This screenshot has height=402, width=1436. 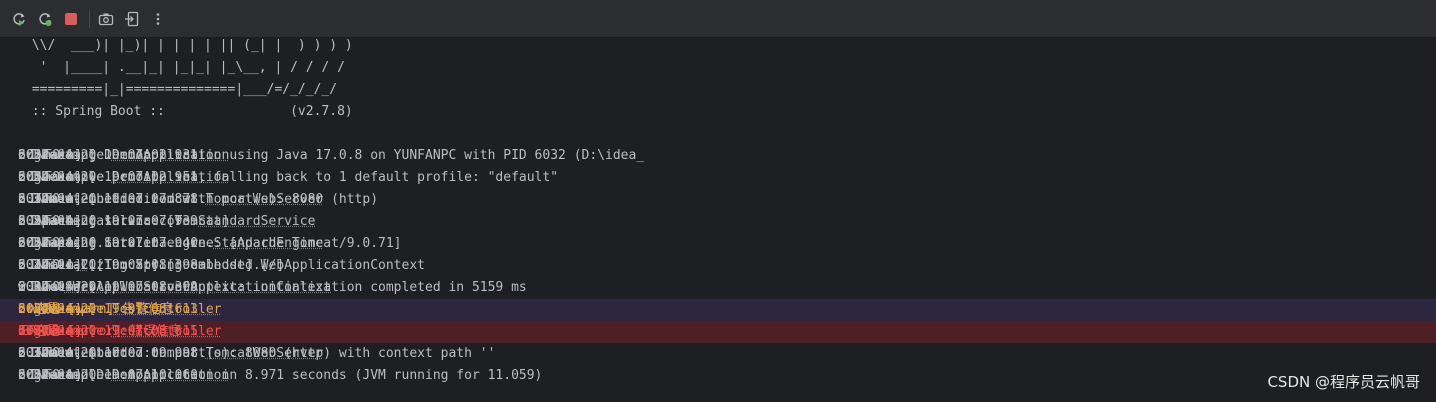 I want to click on exit-icon, so click(x=132, y=18).